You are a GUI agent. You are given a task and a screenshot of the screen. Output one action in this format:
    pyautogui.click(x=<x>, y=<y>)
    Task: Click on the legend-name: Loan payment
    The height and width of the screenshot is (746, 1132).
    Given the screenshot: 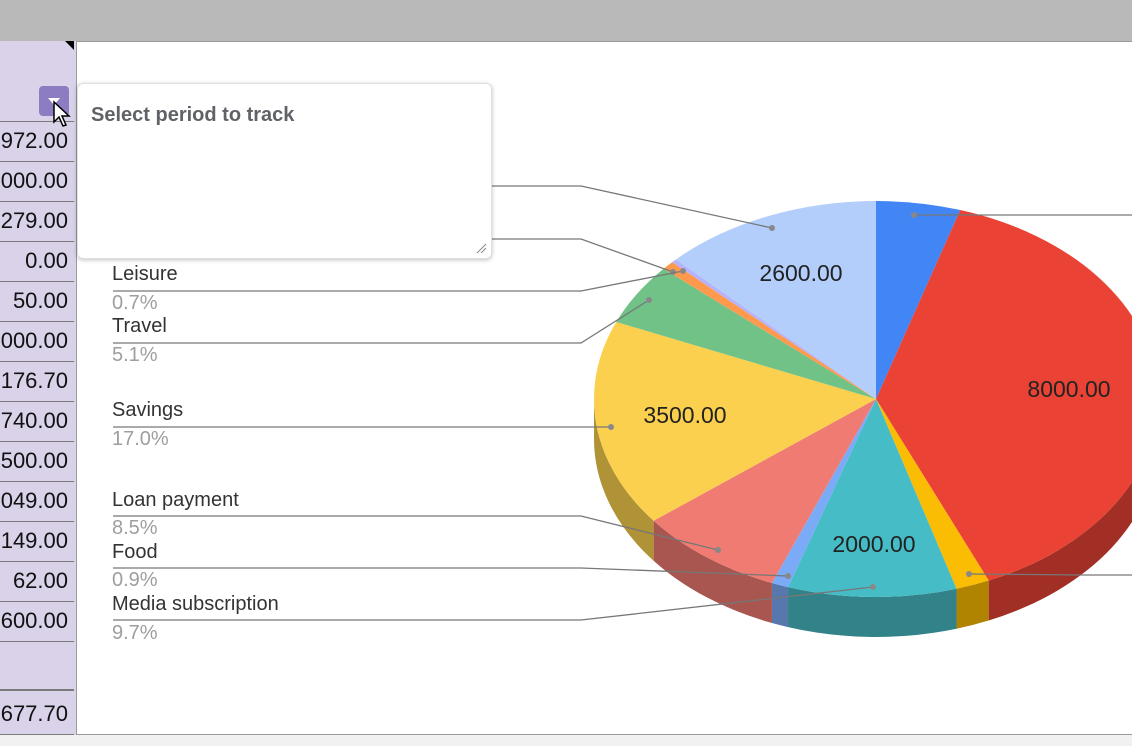 What is the action you would take?
    pyautogui.click(x=175, y=500)
    